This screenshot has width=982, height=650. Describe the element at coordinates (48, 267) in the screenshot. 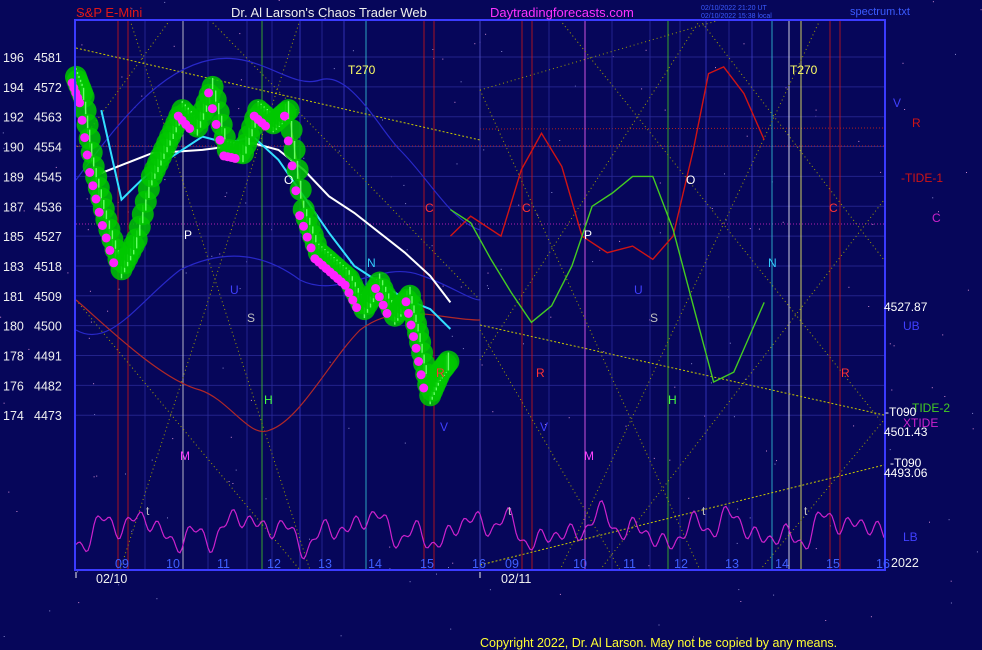

I see `y-label-price: 4518` at that location.